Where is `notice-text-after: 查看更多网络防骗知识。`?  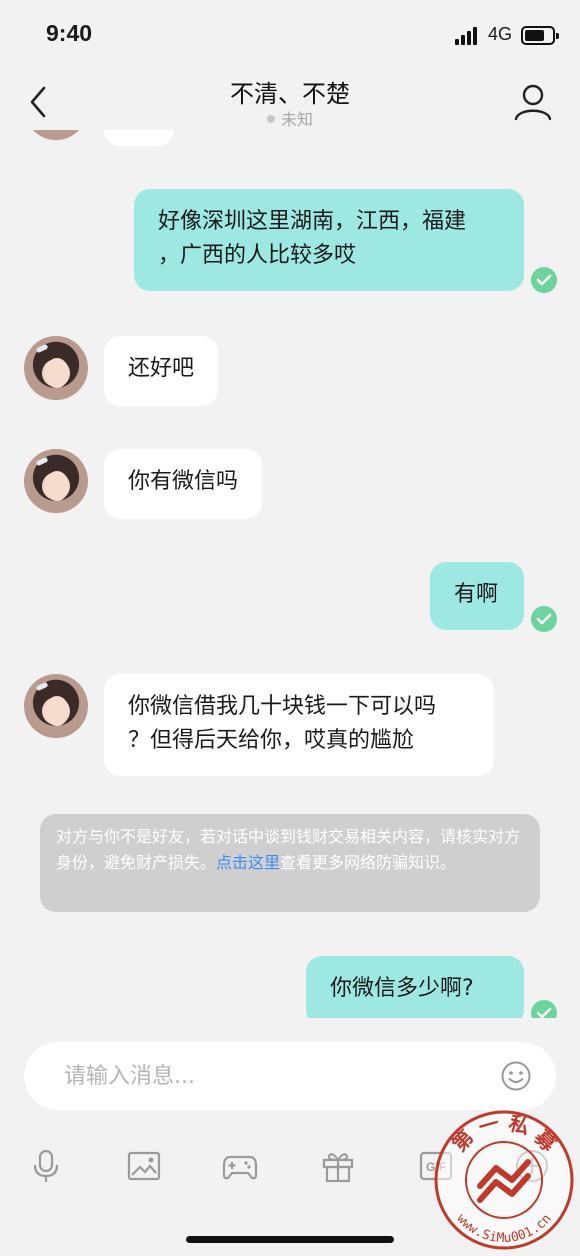
notice-text-after: 查看更多网络防骗知识。 is located at coordinates (368, 862).